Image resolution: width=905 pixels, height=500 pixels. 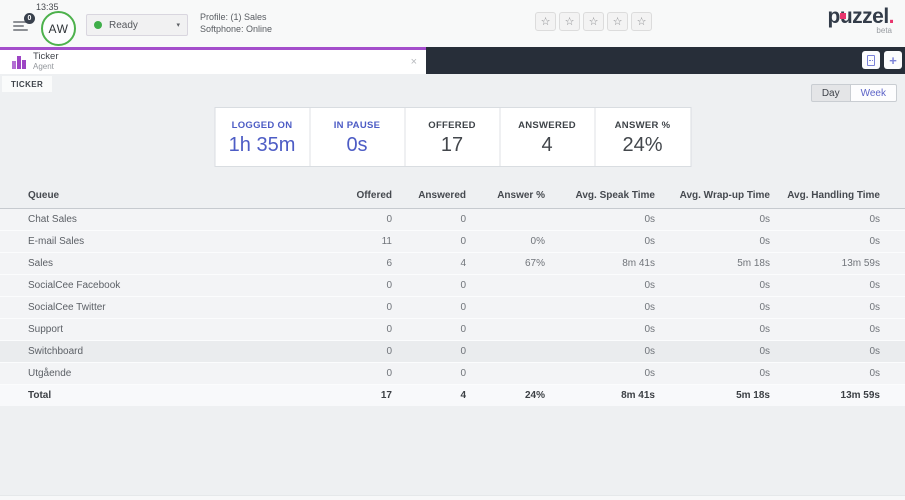 What do you see at coordinates (170, 197) in the screenshot?
I see `col-queue: Queue` at bounding box center [170, 197].